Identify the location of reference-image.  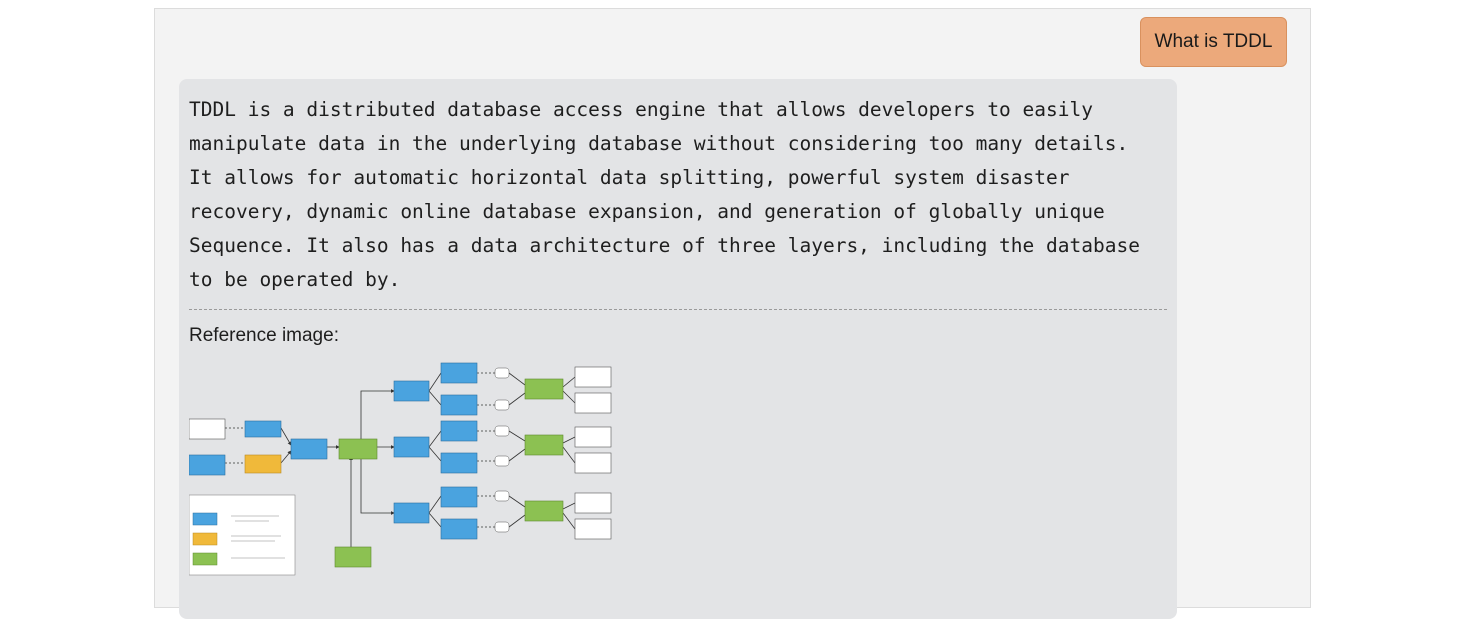
(404, 469).